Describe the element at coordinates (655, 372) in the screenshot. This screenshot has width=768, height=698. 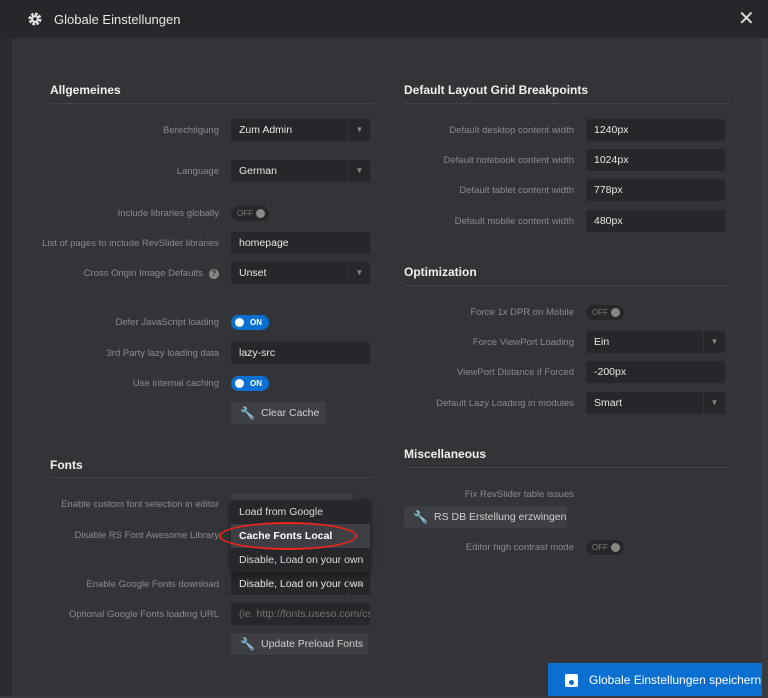
I see `viewport-distance-input: -200px` at that location.